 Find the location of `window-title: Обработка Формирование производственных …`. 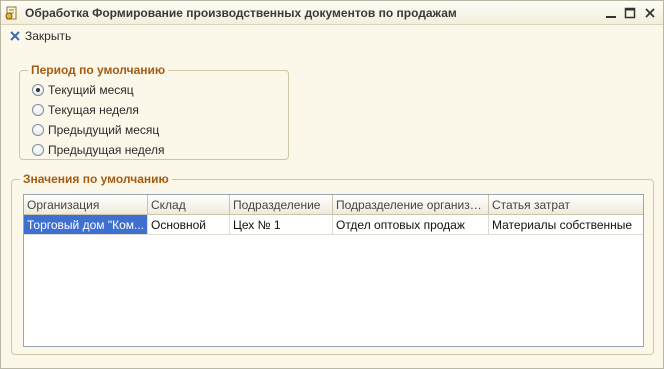

window-title: Обработка Формирование производственных … is located at coordinates (241, 13).